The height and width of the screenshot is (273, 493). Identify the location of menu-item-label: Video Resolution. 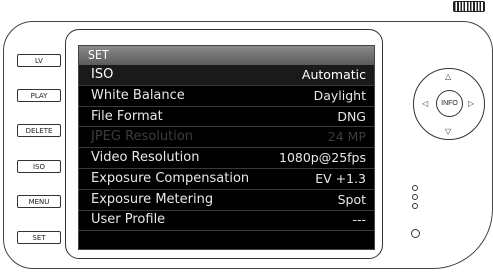
(145, 158).